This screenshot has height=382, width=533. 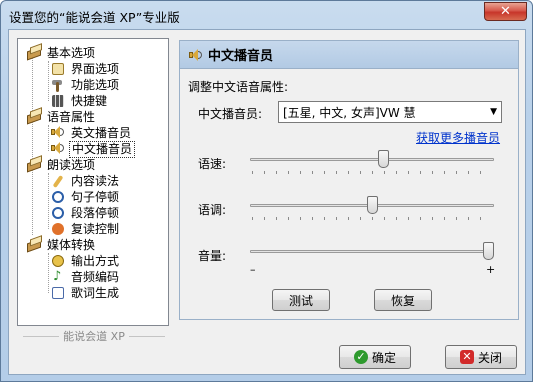 I want to click on tree-item-label: 功能选项, so click(x=95, y=84).